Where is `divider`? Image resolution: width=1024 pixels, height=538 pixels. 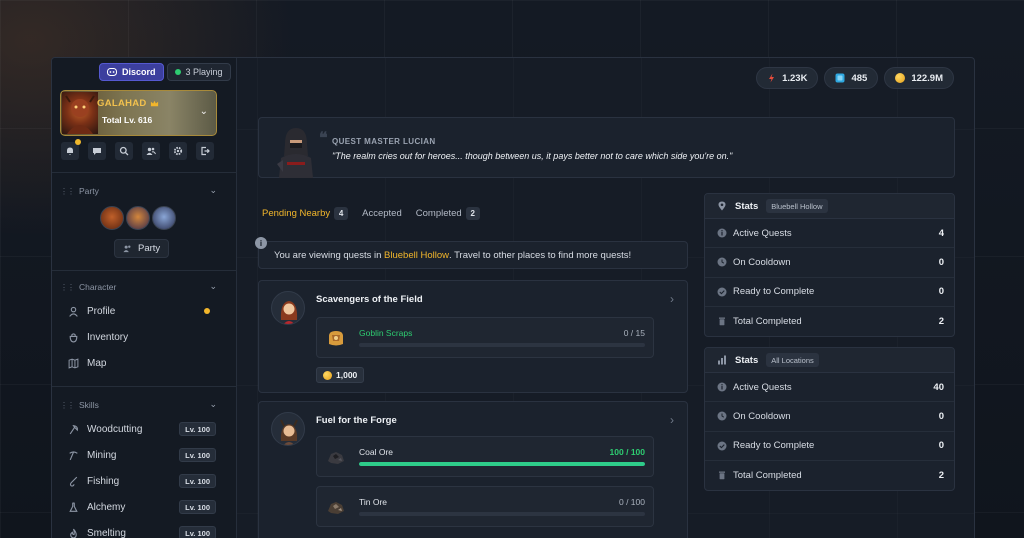 divider is located at coordinates (144, 270).